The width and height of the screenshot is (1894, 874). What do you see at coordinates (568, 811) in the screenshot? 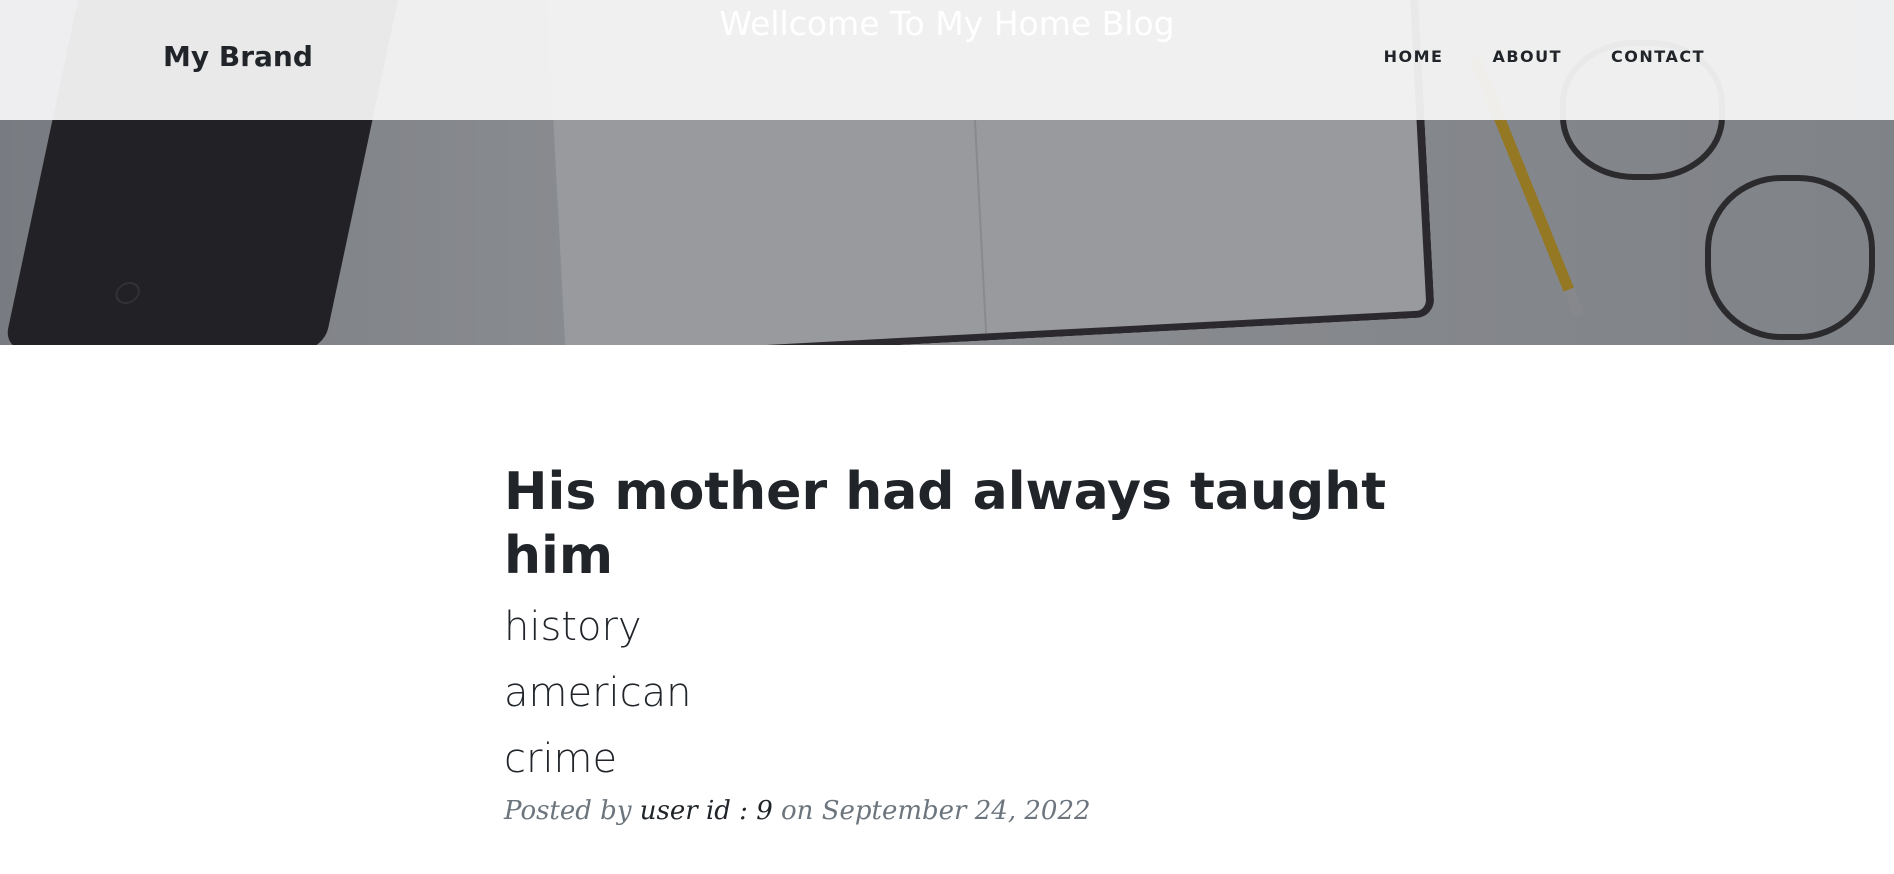
I see `posted-by-label: Posted by` at bounding box center [568, 811].